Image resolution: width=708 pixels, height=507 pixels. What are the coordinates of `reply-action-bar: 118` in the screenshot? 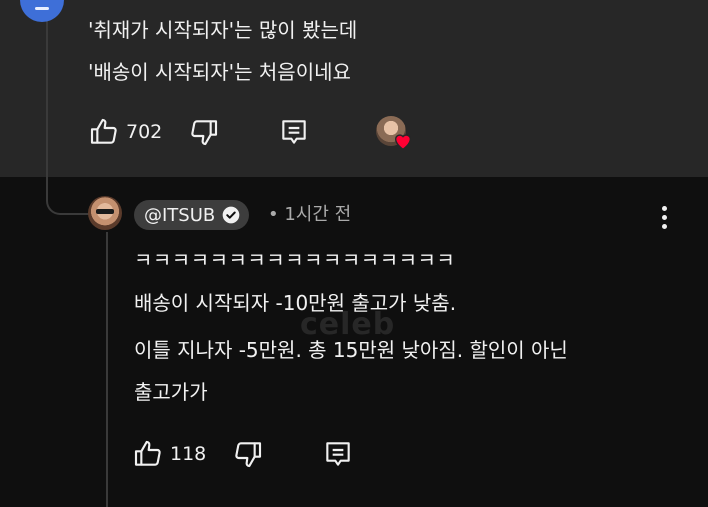 It's located at (243, 454).